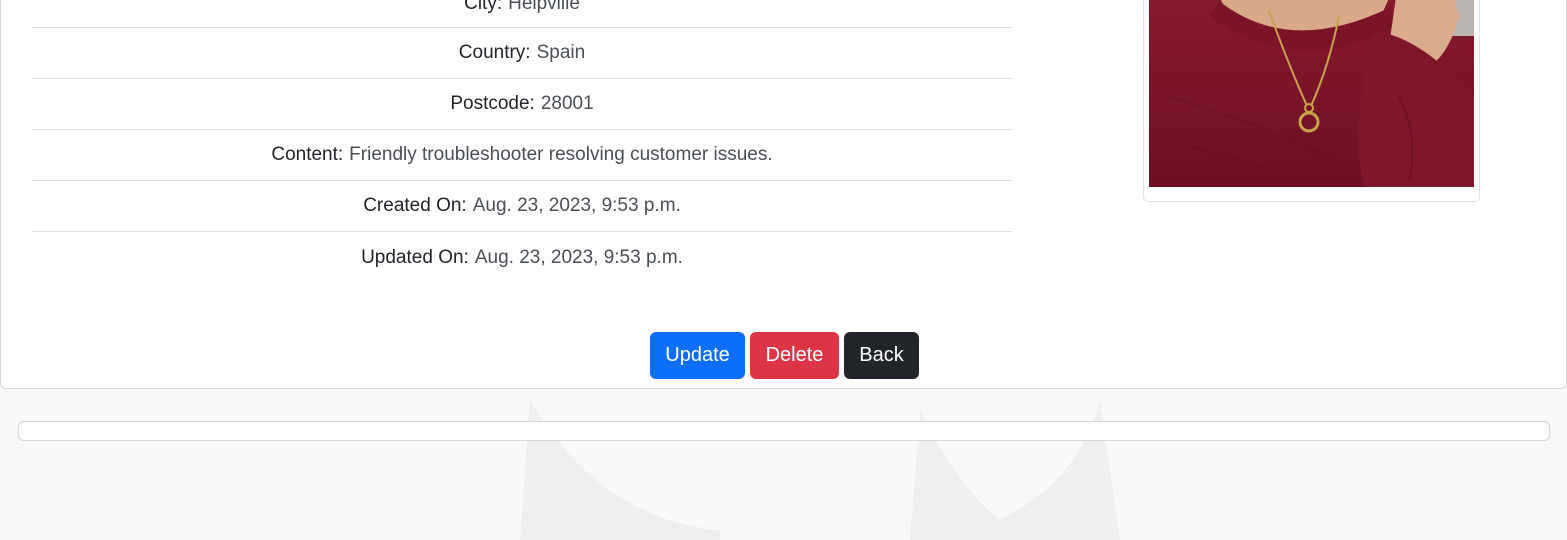  I want to click on background-watermark-icon, so click(820, 470).